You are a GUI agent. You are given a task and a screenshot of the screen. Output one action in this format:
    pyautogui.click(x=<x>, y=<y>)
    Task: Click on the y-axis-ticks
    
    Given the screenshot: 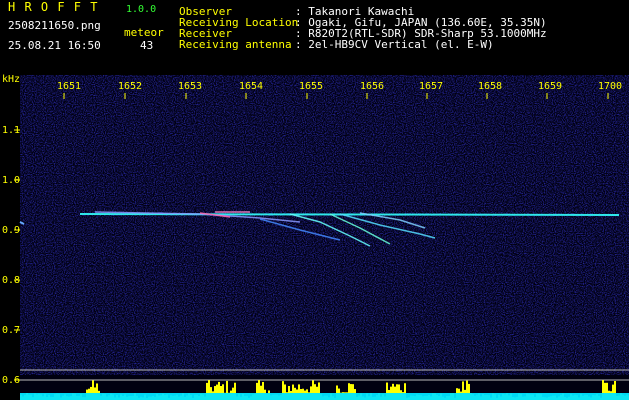 What is the action you would take?
    pyautogui.click(x=17, y=255)
    